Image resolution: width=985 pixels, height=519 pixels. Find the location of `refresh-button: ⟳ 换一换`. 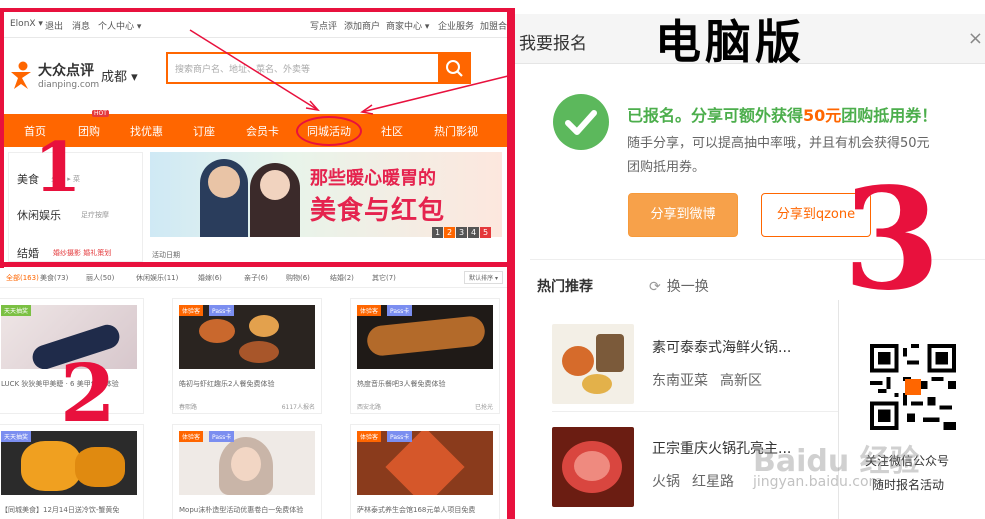

refresh-button: ⟳ 换一换 is located at coordinates (679, 286).